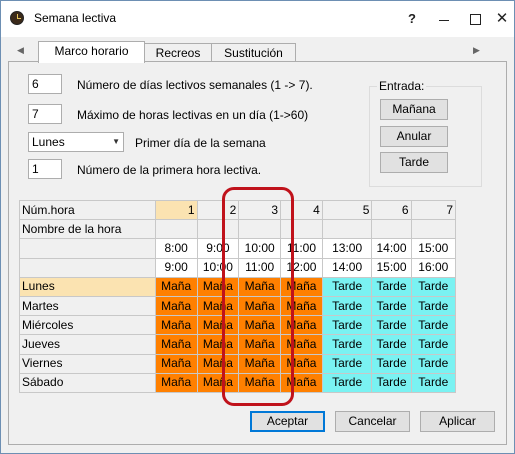 Image resolution: width=515 pixels, height=454 pixels. What do you see at coordinates (87, 229) in the screenshot?
I see `nombre-hora-header: Nombre de la hora` at bounding box center [87, 229].